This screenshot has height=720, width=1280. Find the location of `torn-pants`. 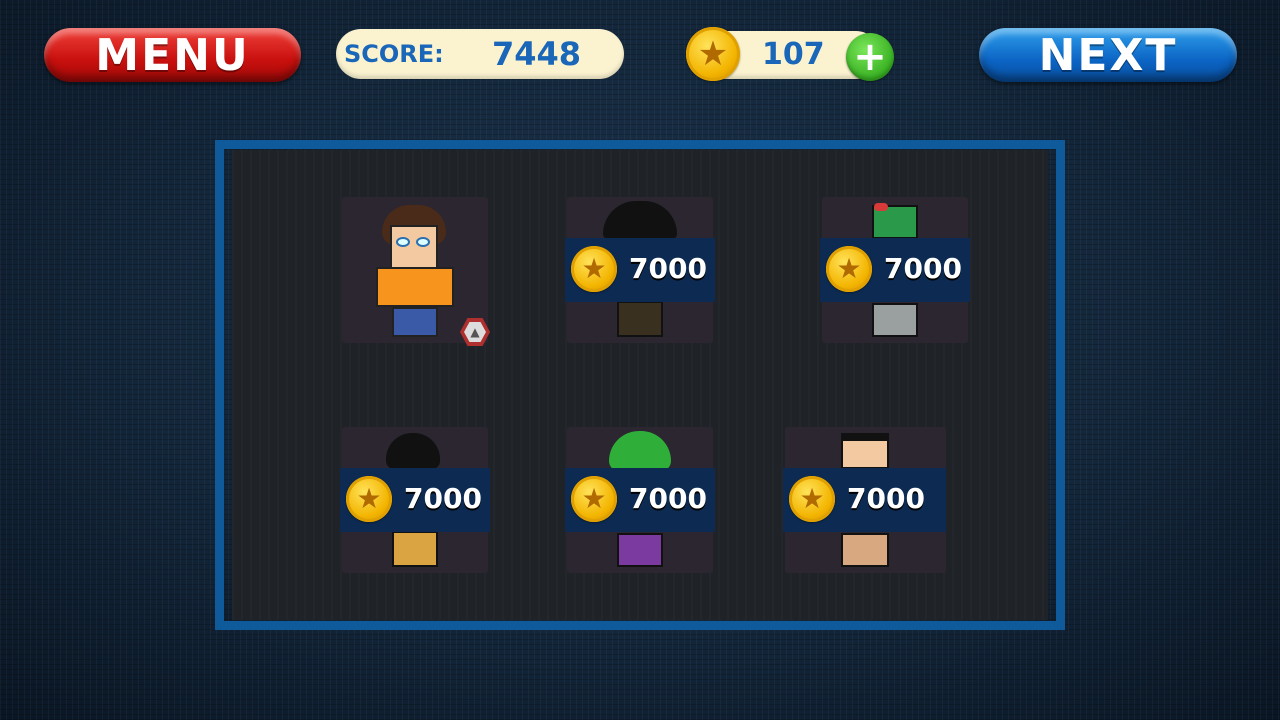

torn-pants is located at coordinates (895, 320).